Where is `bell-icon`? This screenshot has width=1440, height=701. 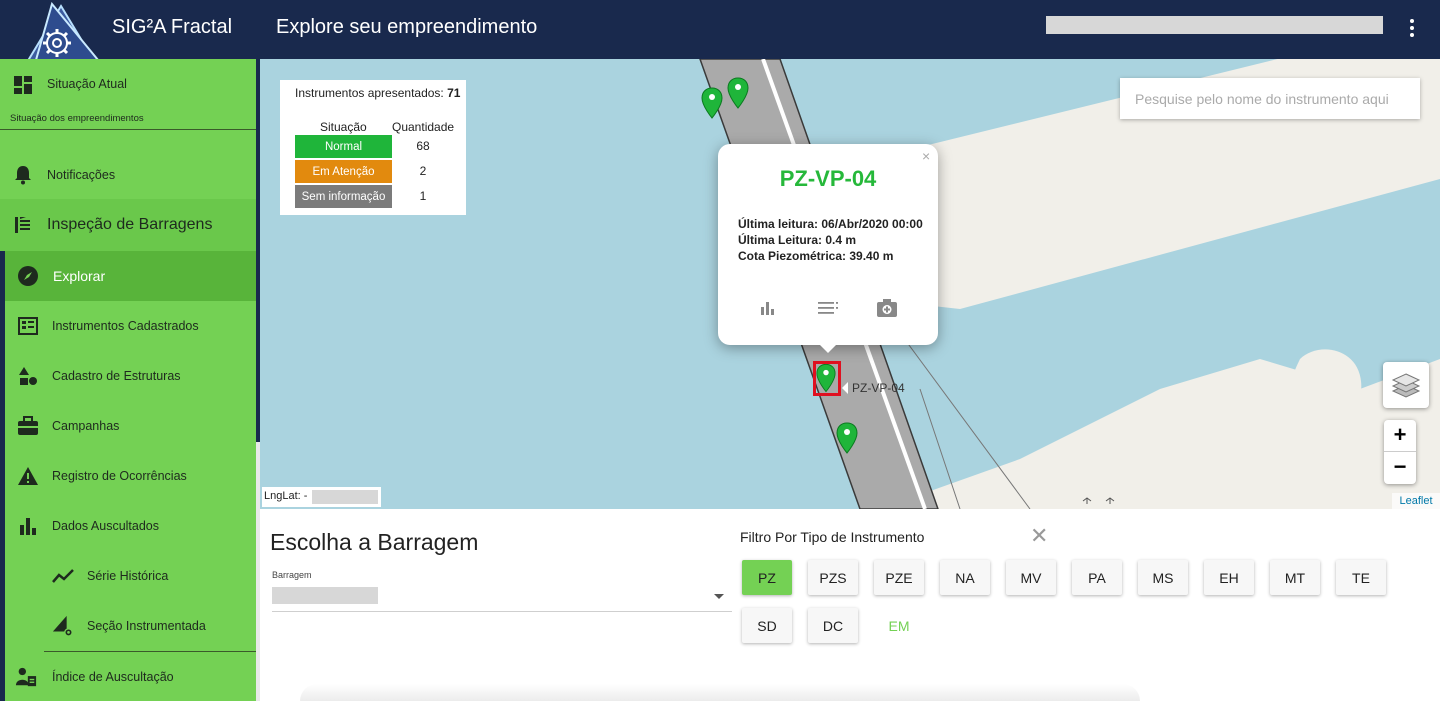 bell-icon is located at coordinates (23, 175).